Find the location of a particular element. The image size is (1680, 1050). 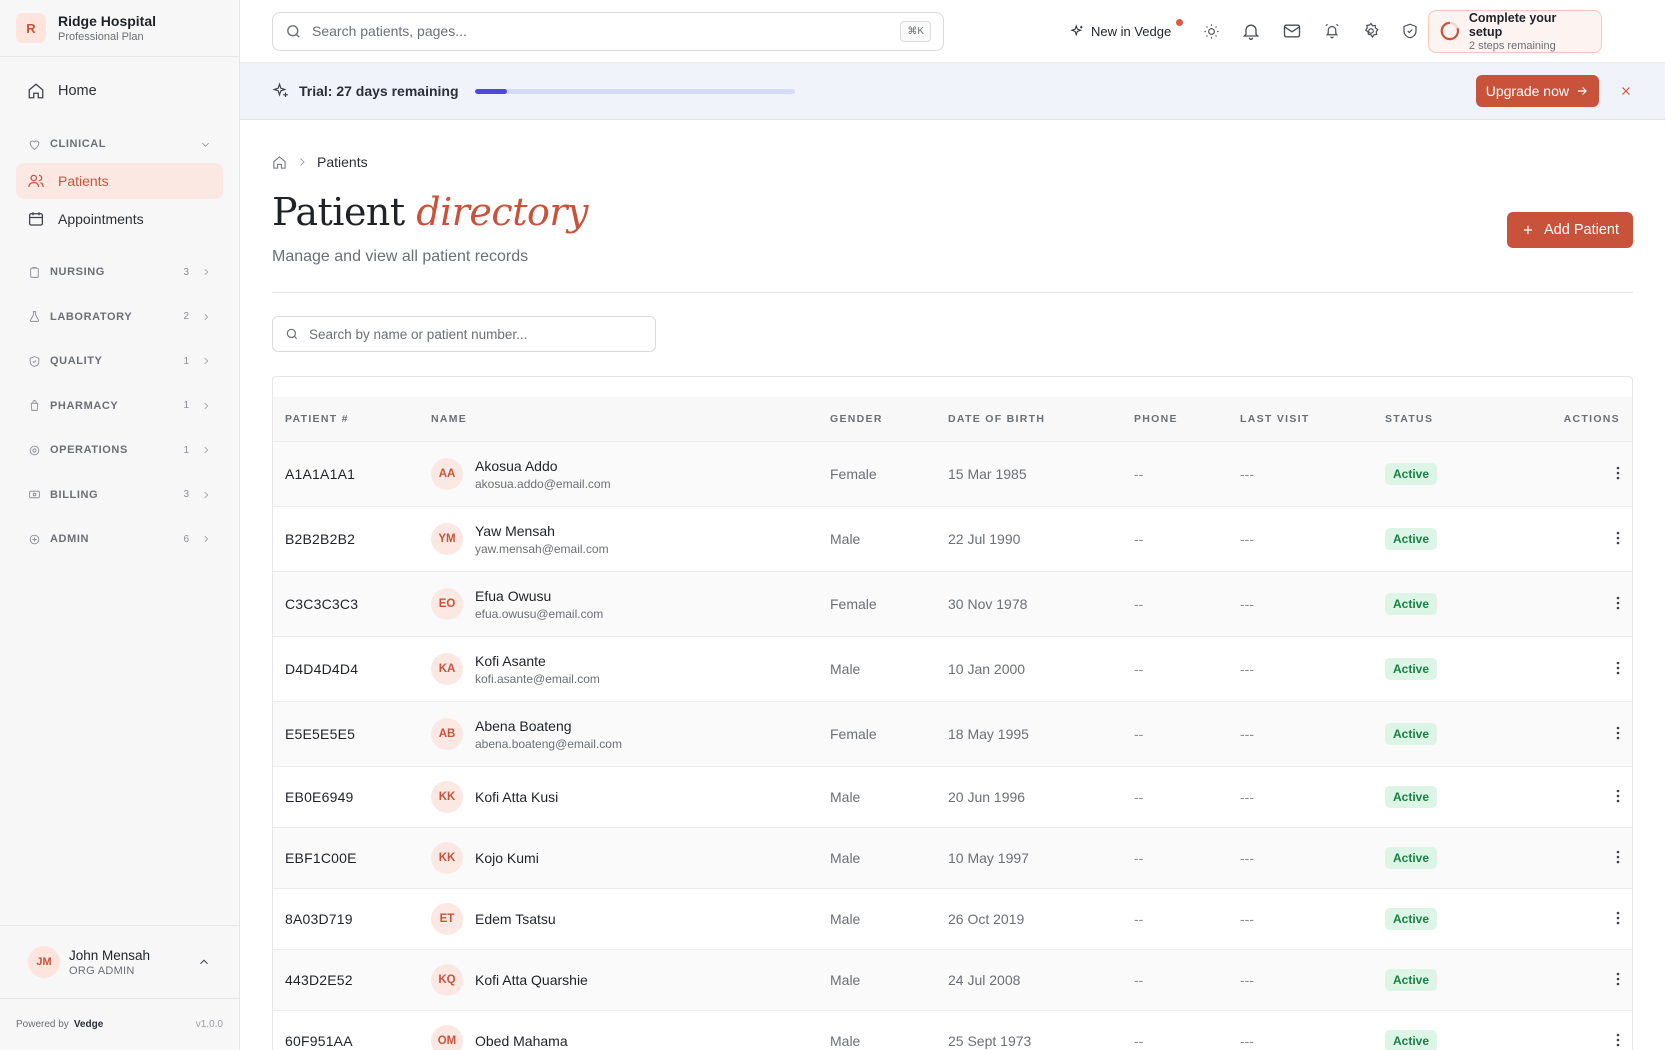

sidebar-item-appointments: Appointments is located at coordinates (119, 219).